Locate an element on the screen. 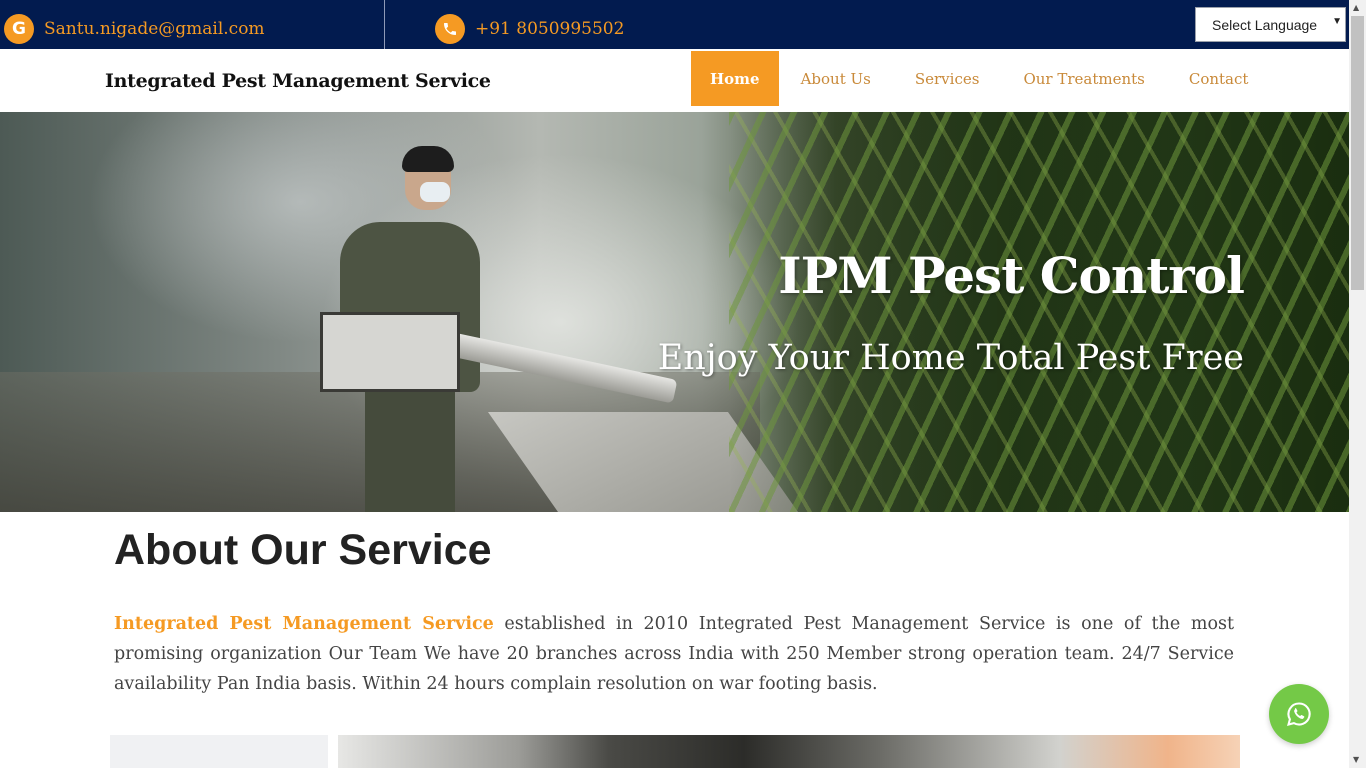  email-link: Santu.nigade@gmail.com is located at coordinates (154, 29).